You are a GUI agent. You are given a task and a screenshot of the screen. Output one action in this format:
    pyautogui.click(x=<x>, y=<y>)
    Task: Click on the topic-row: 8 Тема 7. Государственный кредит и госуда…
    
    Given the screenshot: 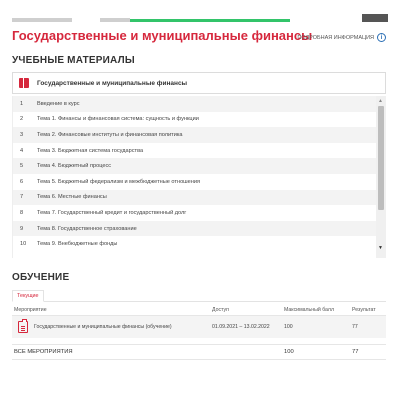 What is the action you would take?
    pyautogui.click(x=199, y=213)
    